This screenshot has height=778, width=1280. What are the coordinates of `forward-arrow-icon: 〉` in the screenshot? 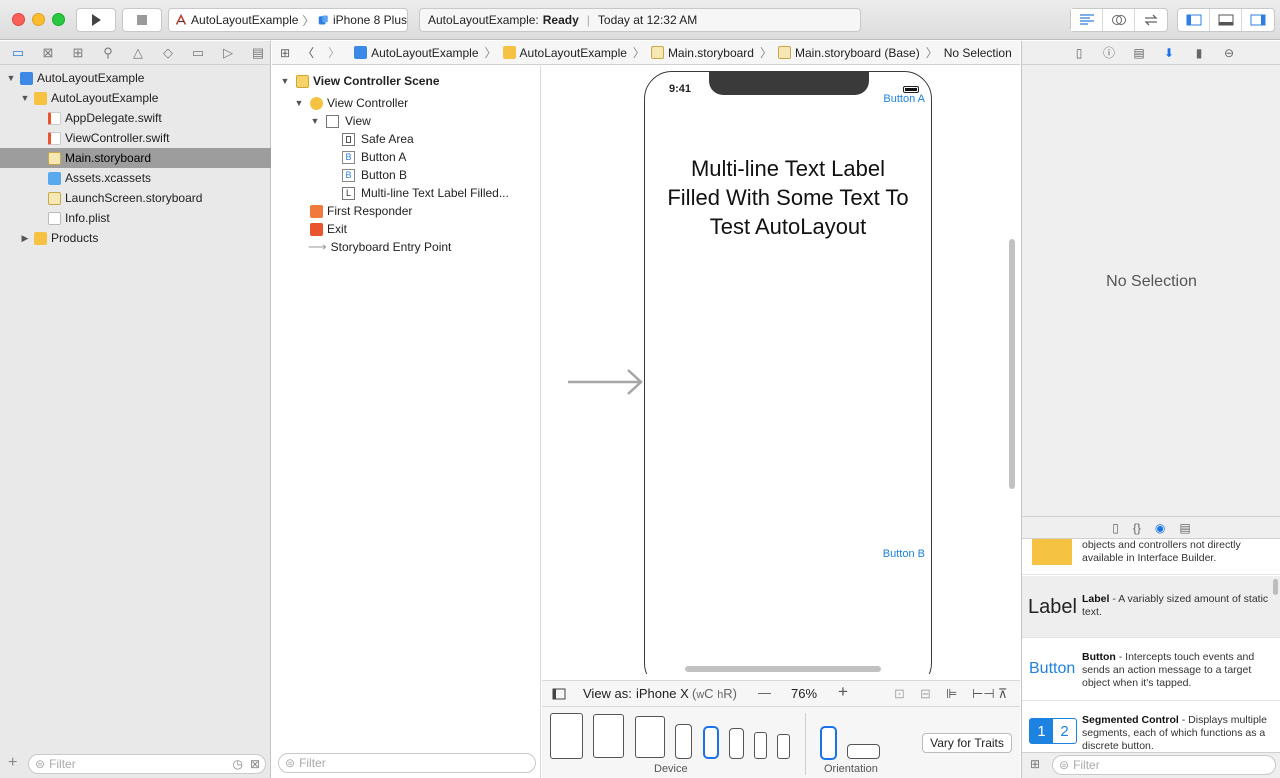 It's located at (334, 52).